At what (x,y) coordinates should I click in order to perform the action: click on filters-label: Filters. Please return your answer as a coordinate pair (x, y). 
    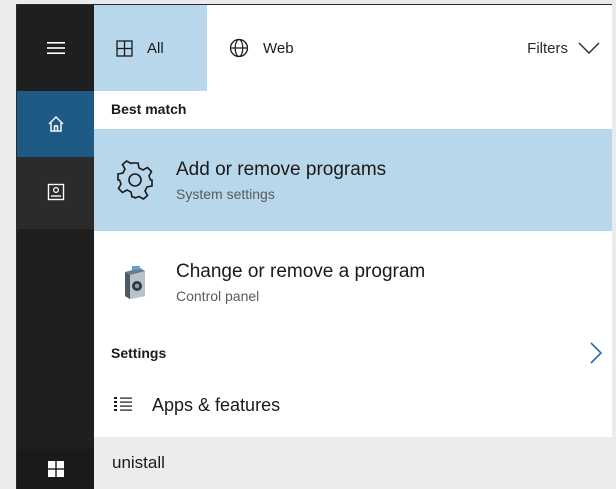
    Looking at the image, I should click on (547, 48).